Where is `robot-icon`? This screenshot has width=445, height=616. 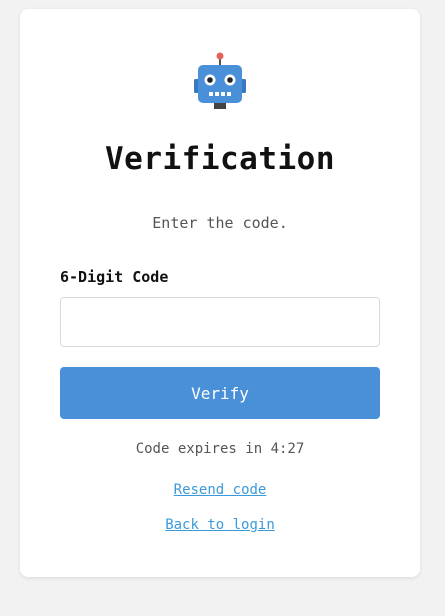 robot-icon is located at coordinates (220, 80).